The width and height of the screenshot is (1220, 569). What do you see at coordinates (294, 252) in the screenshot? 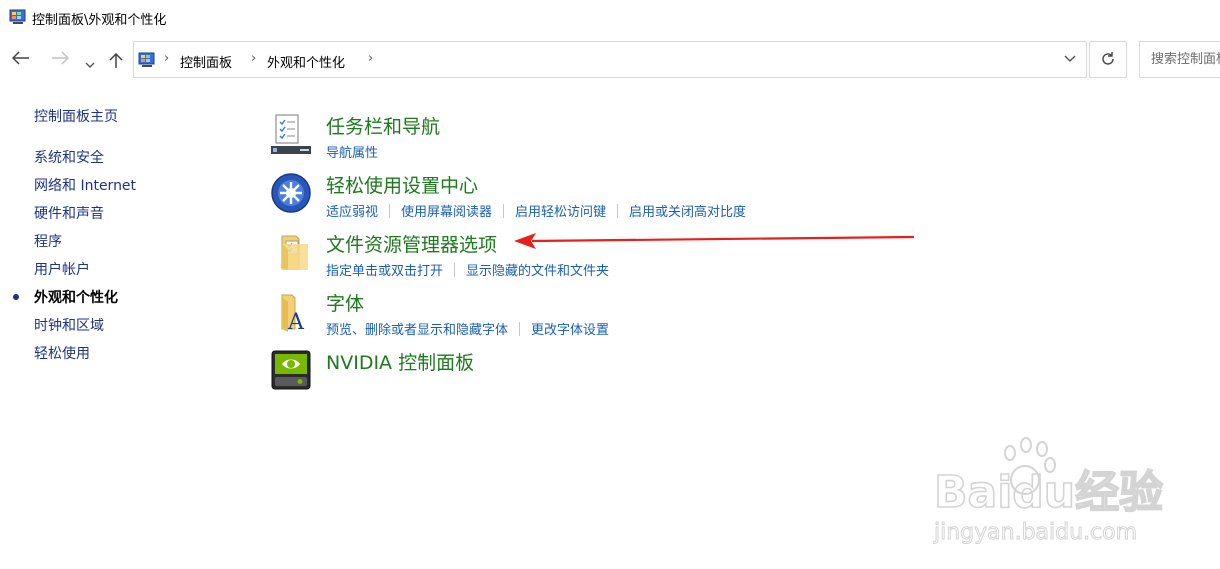
I see `folder-options-icon` at bounding box center [294, 252].